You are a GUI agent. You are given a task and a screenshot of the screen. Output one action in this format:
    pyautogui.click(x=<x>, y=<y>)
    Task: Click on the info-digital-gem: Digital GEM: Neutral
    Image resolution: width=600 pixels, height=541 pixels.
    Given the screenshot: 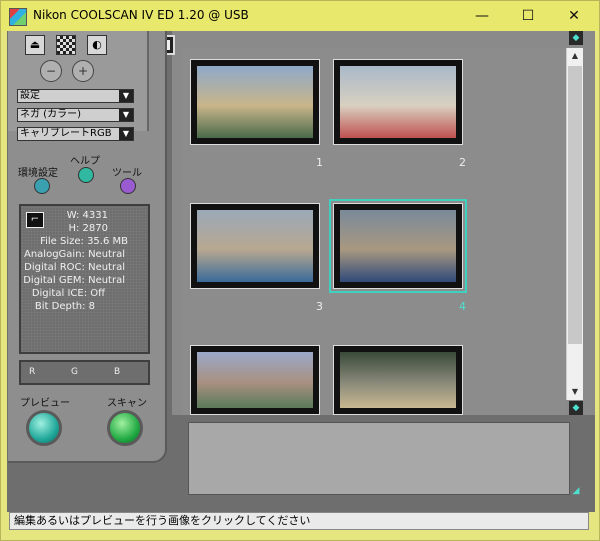 What is the action you would take?
    pyautogui.click(x=74, y=280)
    